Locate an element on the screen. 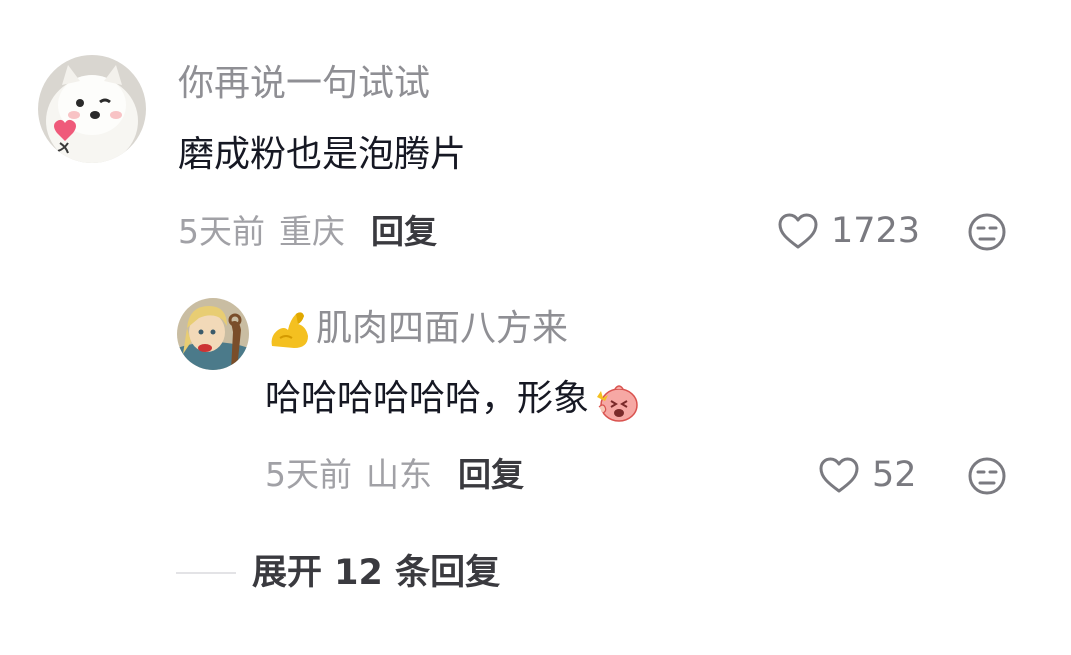 The image size is (1071, 655). comment-time: 5天前 is located at coordinates (221, 231).